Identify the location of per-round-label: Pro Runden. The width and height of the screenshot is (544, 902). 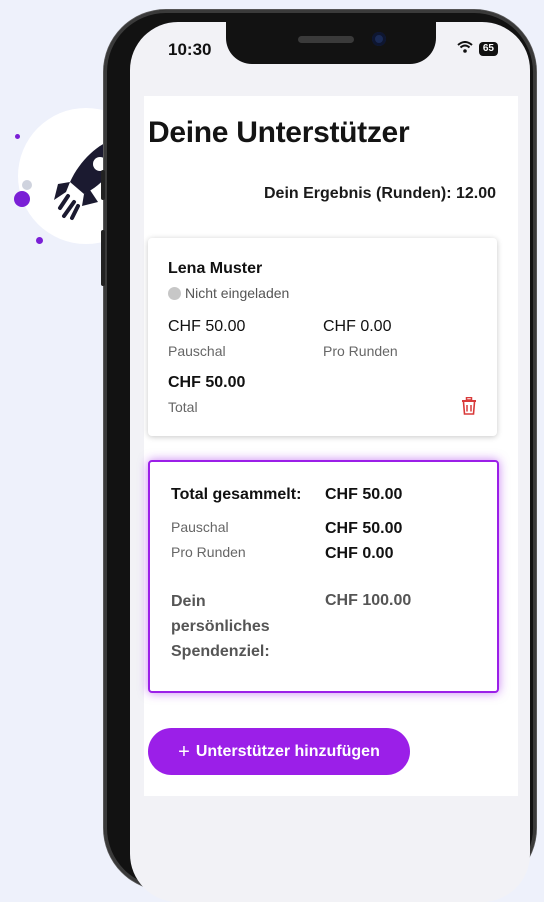
(360, 351).